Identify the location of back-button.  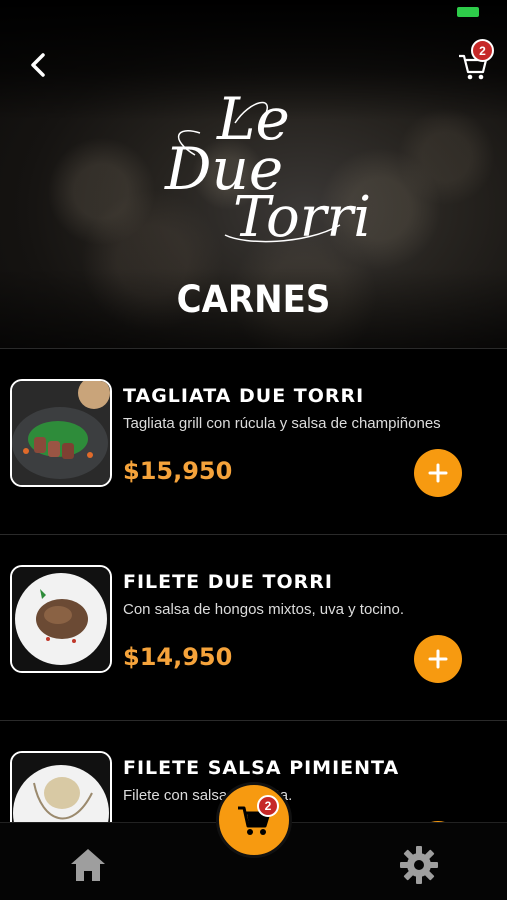
(39, 65).